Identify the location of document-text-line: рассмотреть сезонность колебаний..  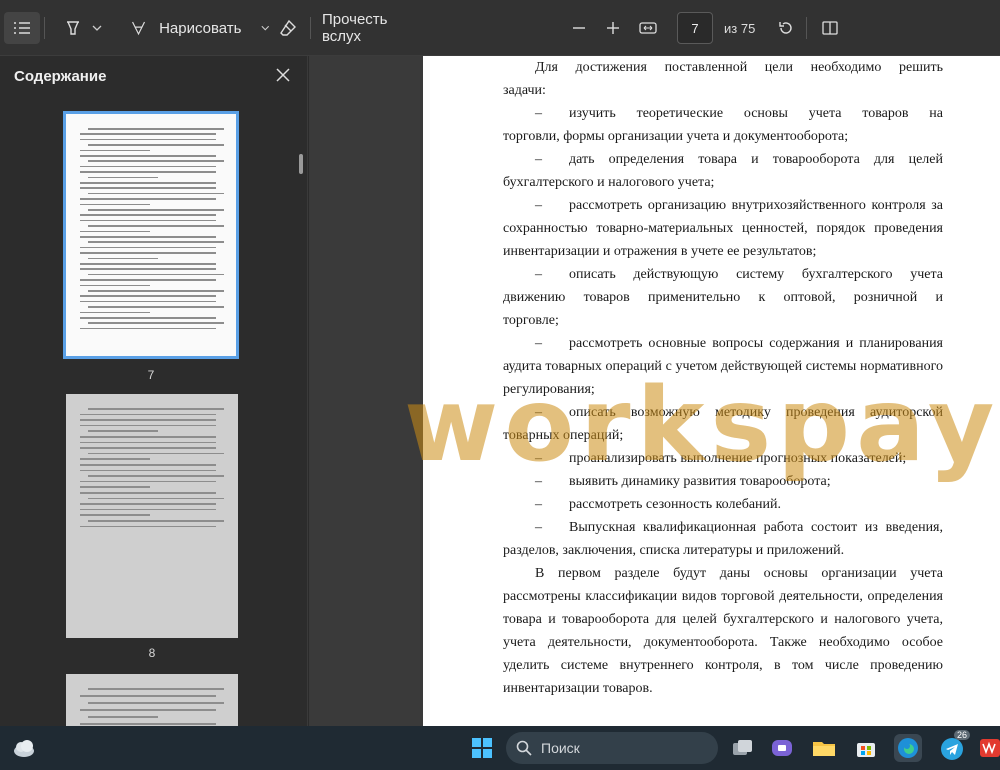
(675, 504).